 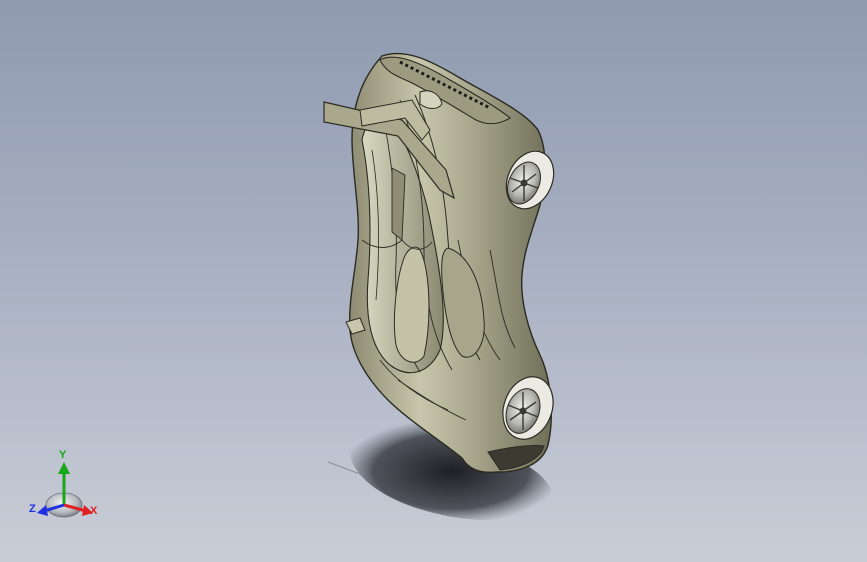 I want to click on reference-triad, so click(x=65, y=490).